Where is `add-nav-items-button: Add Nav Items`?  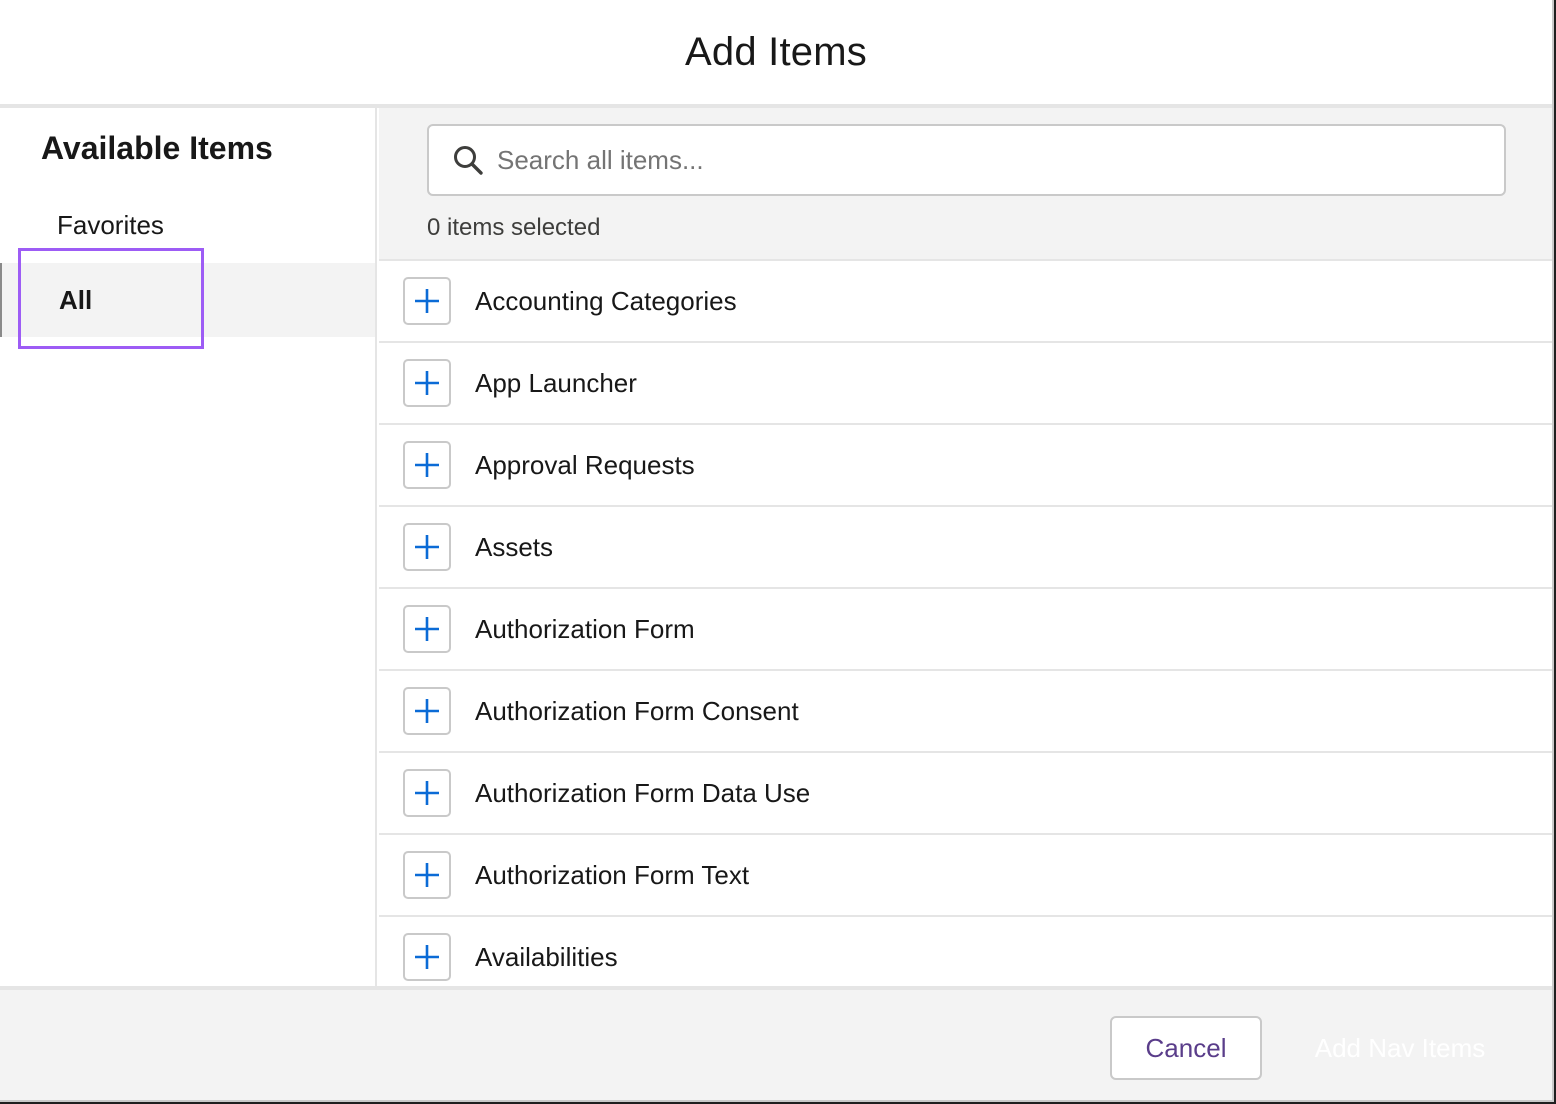 add-nav-items-button: Add Nav Items is located at coordinates (1400, 1048).